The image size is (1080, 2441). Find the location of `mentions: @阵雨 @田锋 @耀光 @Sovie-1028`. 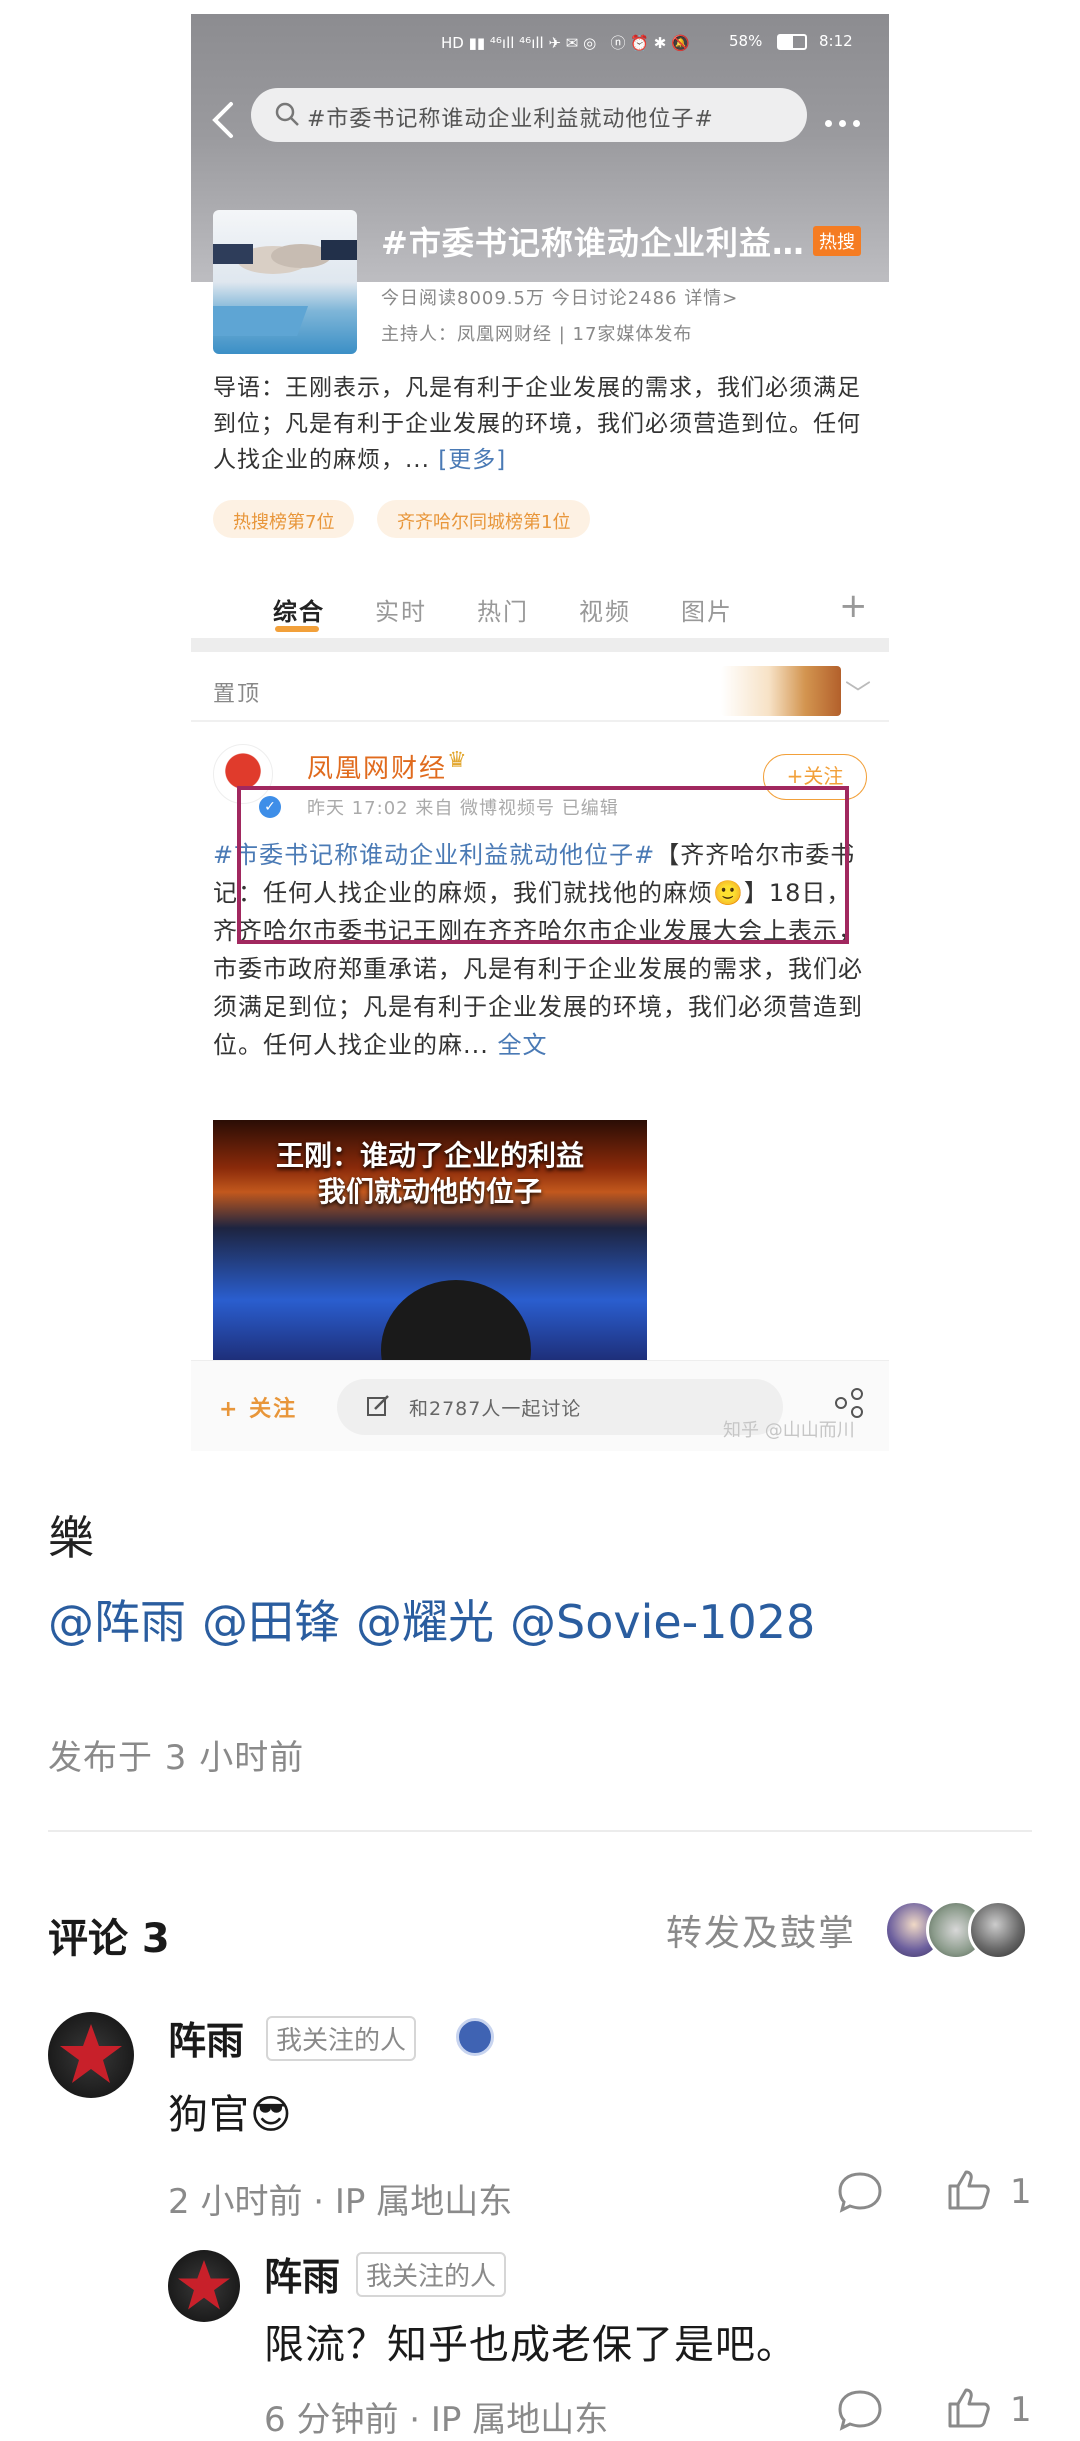

mentions: @阵雨 @田锋 @耀光 @Sovie-1028 is located at coordinates (439, 1619).